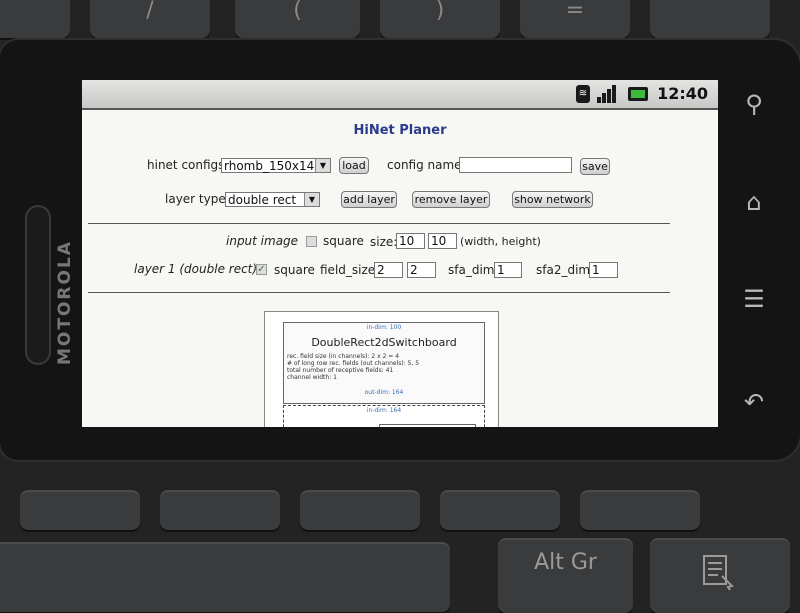  I want to click on input-image-square-checkbox, so click(311, 241).